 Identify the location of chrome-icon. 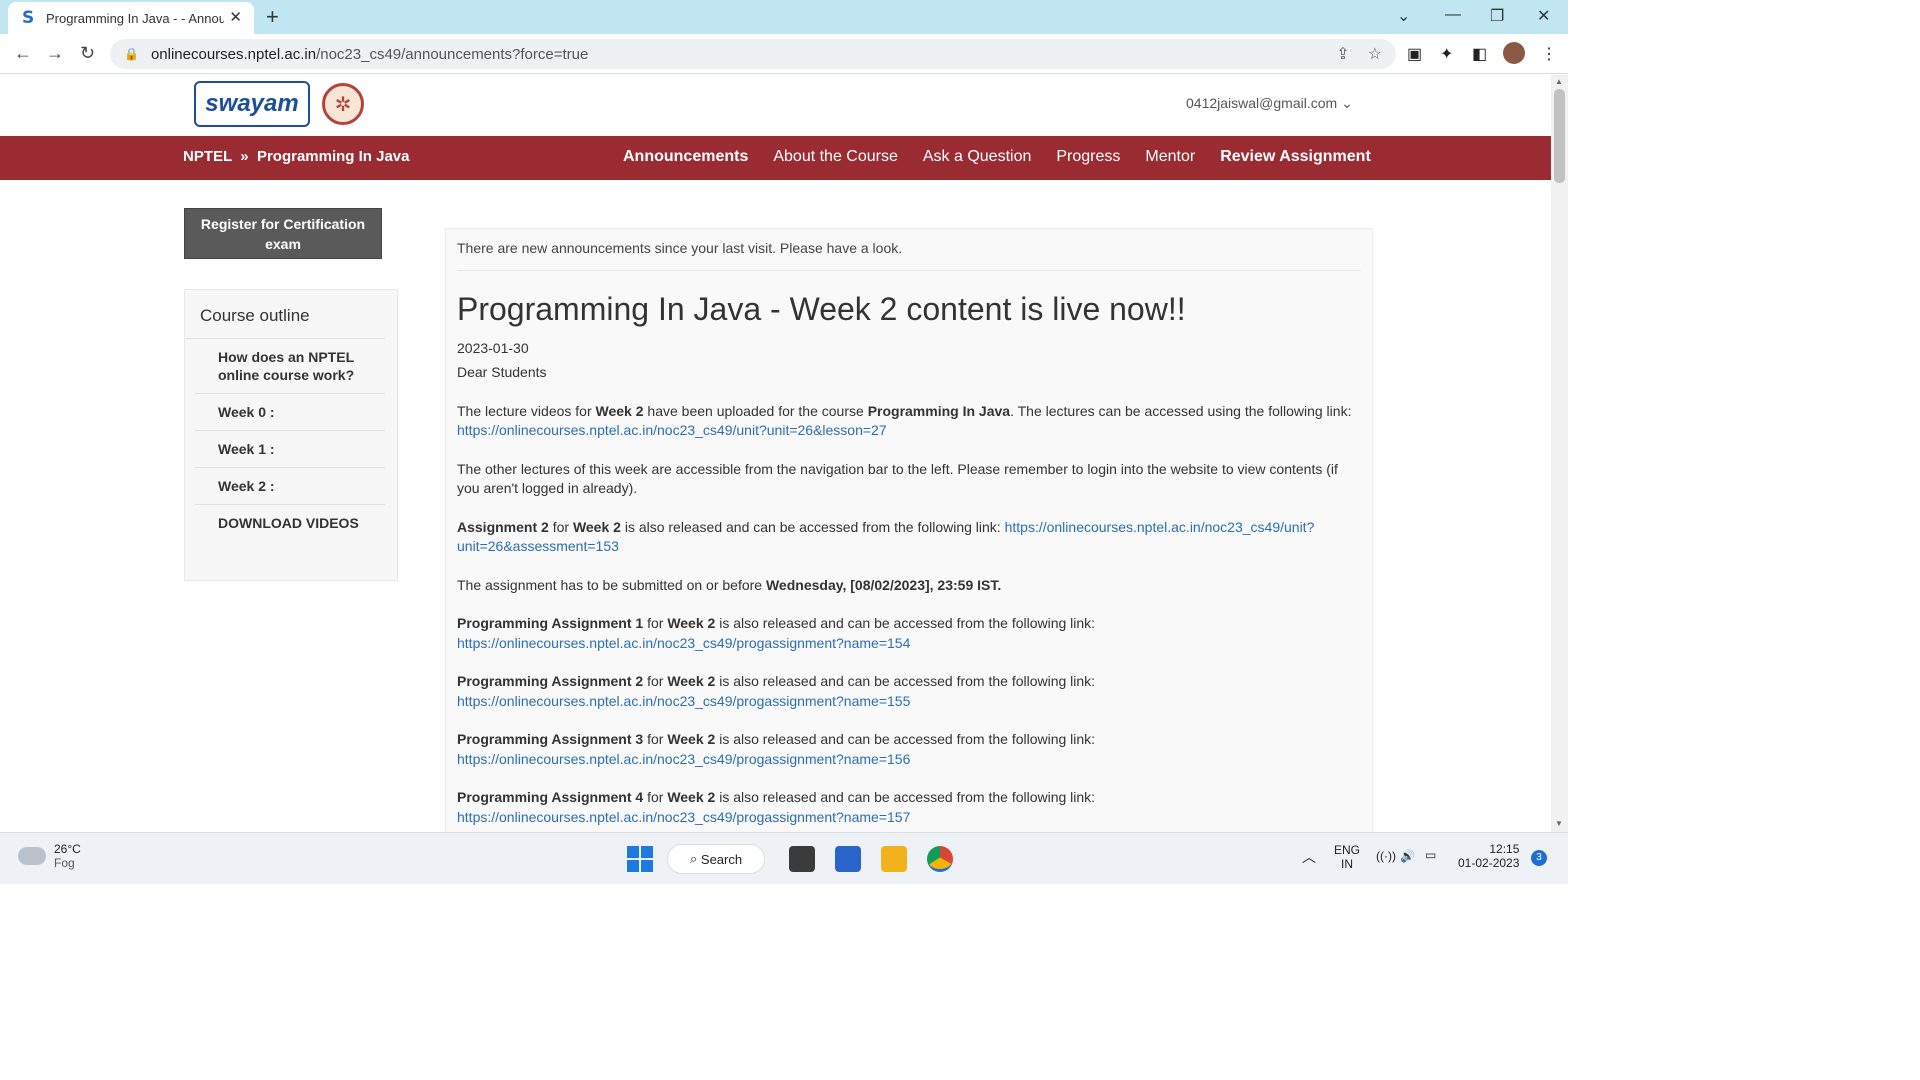
(940, 859).